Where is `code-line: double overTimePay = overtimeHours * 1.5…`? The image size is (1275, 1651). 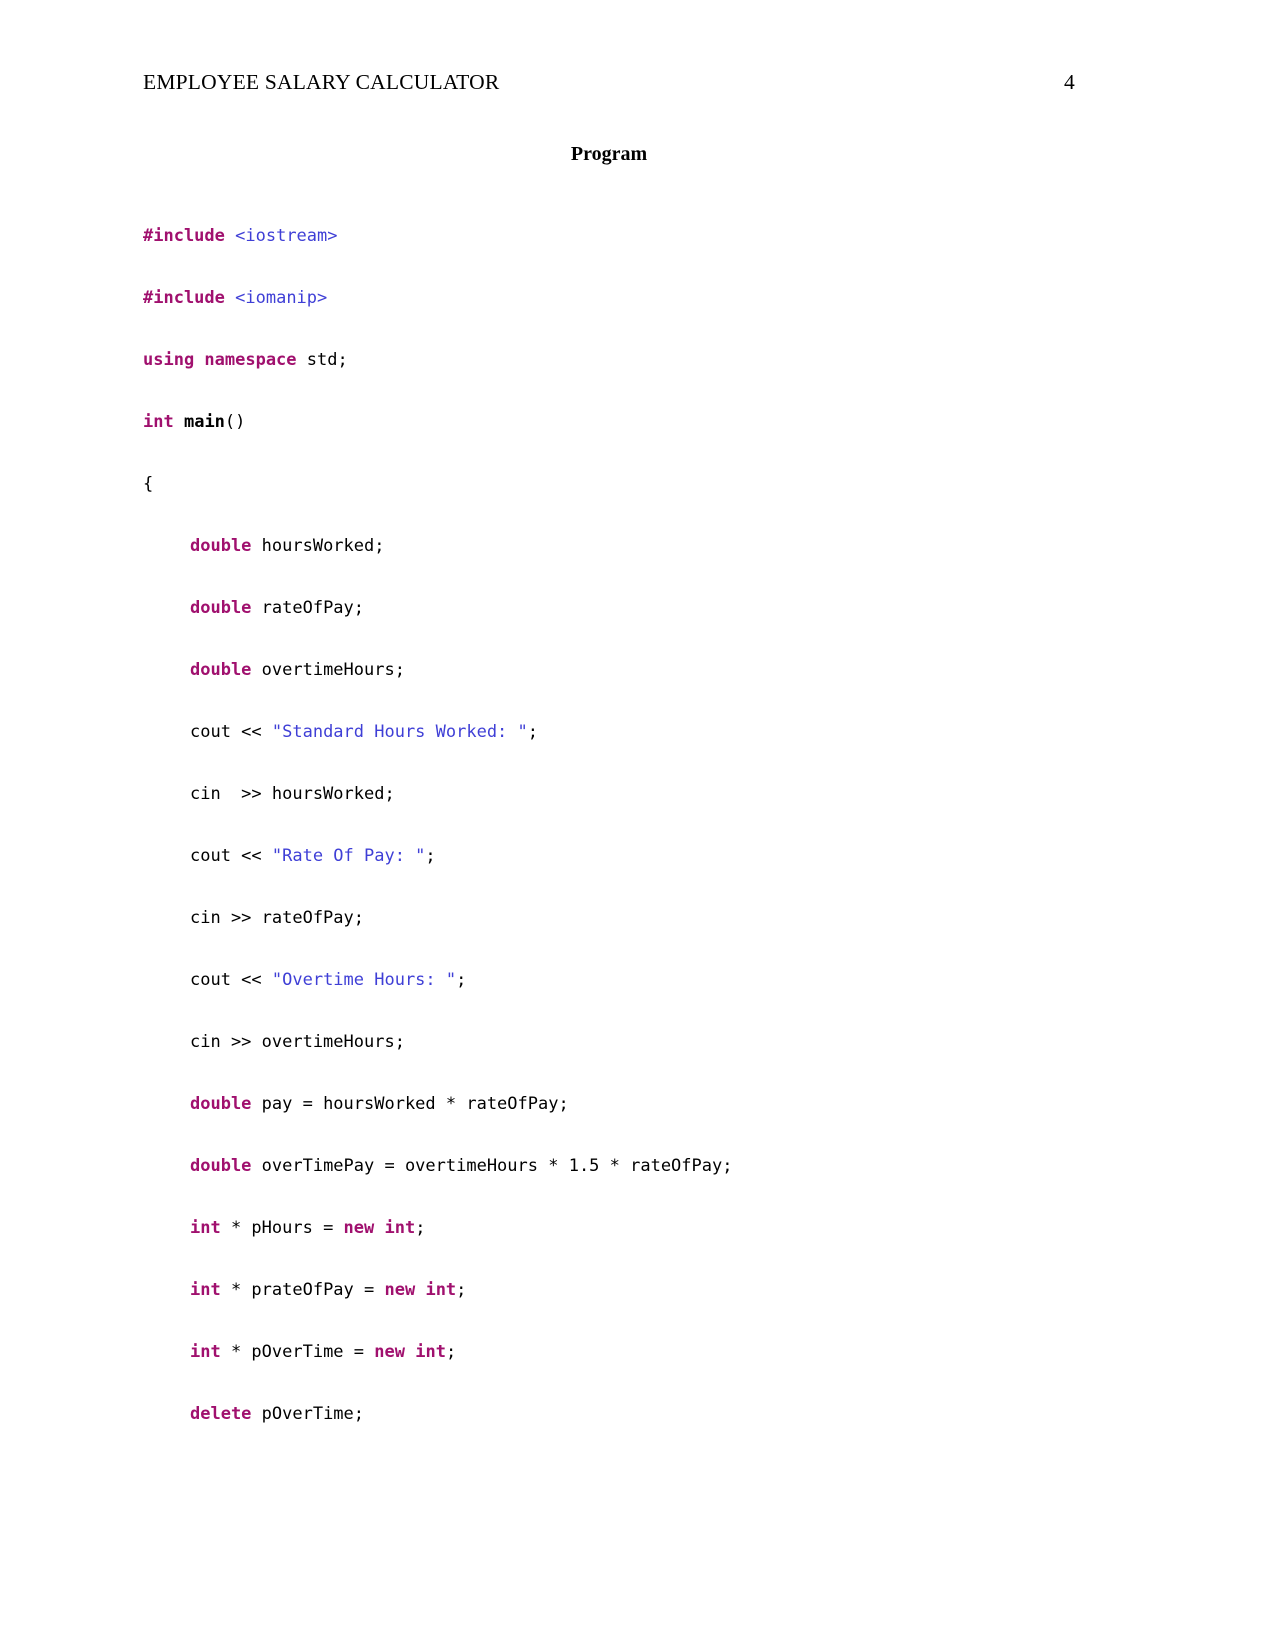 code-line: double overTimePay = overtimeHours * 1.5… is located at coordinates (643, 1166).